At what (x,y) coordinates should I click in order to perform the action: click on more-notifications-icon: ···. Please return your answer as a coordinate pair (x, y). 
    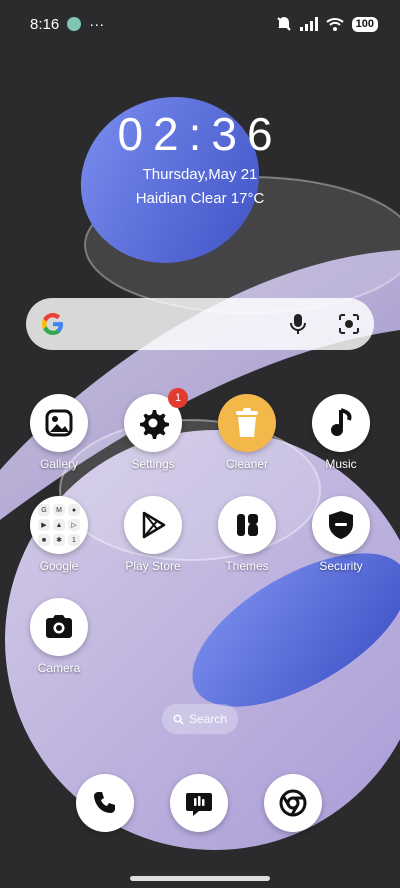
    Looking at the image, I should click on (97, 24).